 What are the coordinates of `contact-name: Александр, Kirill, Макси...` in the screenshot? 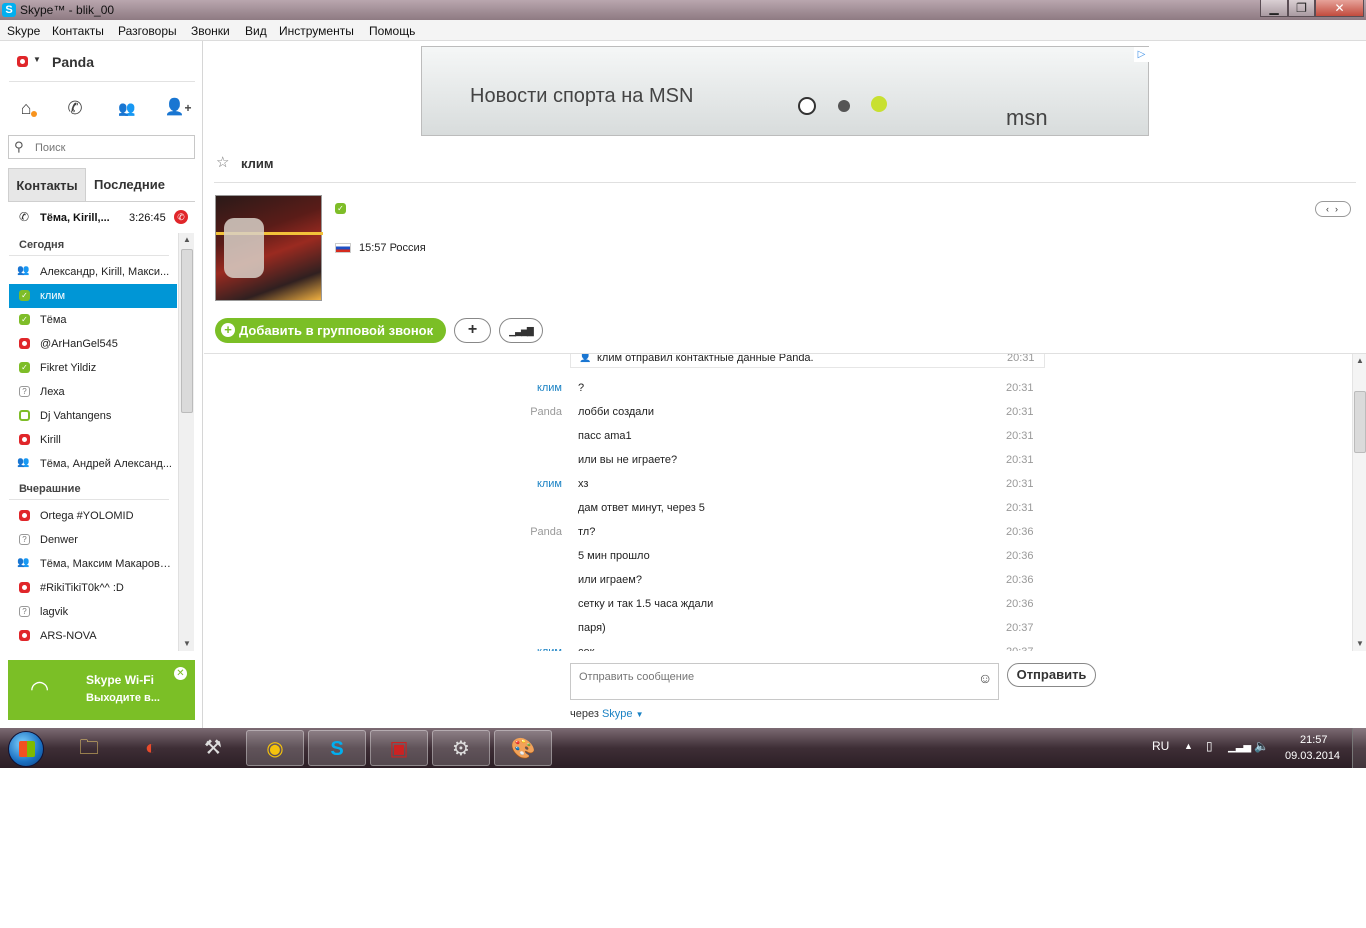 It's located at (105, 272).